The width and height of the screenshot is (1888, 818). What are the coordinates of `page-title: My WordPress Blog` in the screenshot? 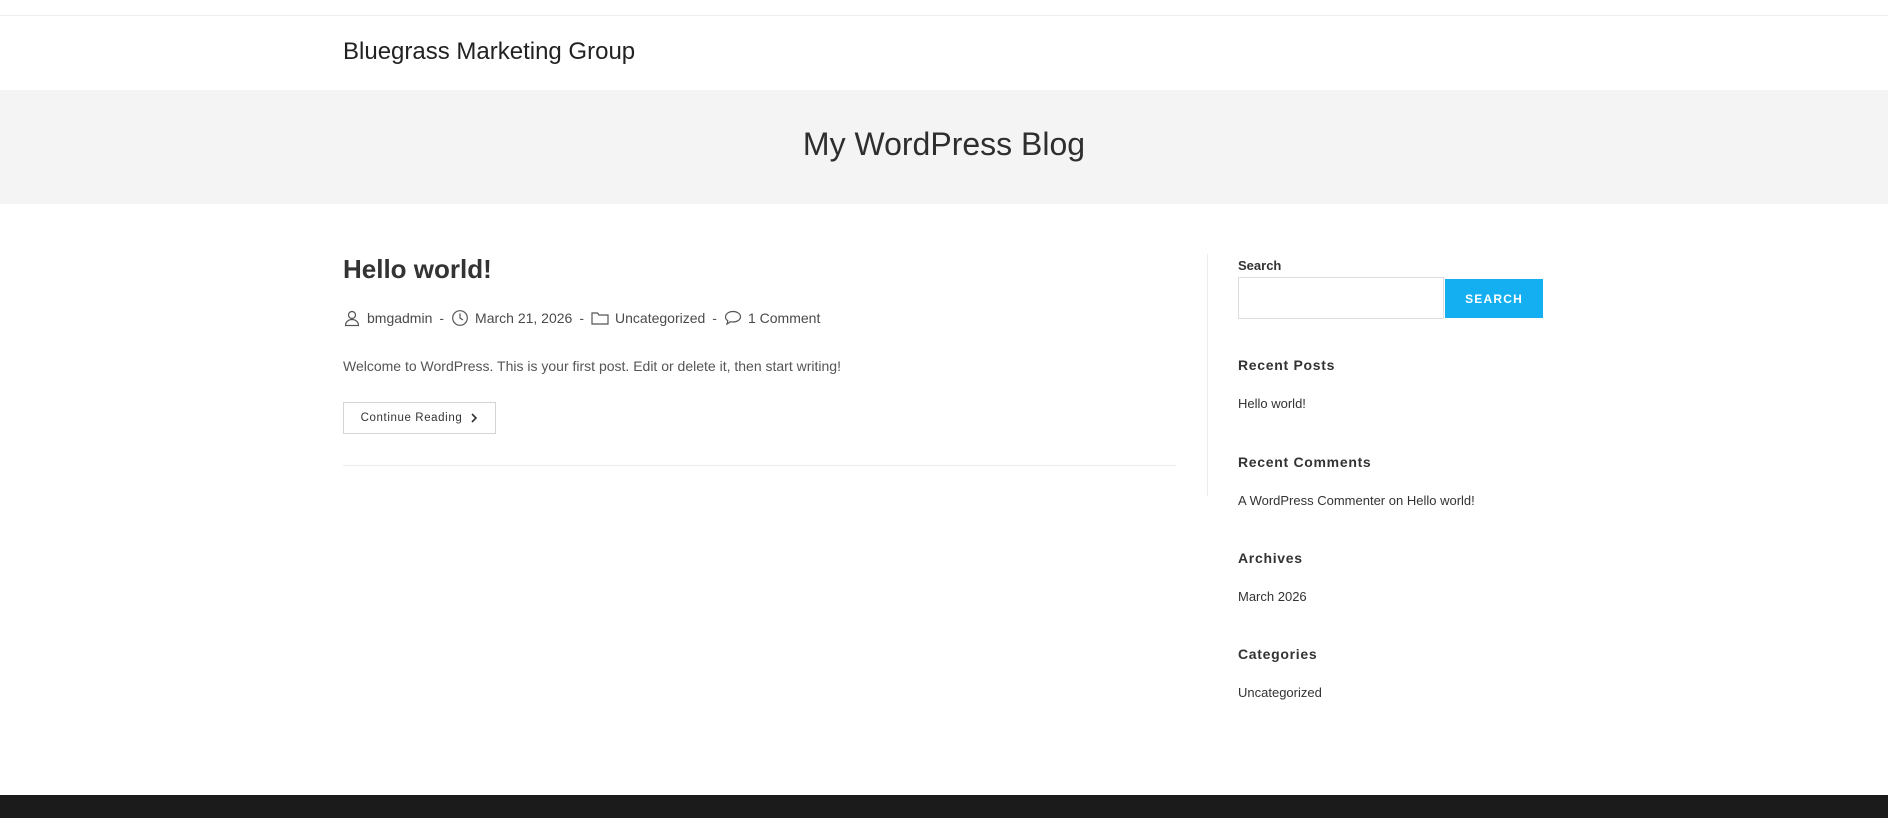 It's located at (944, 144).